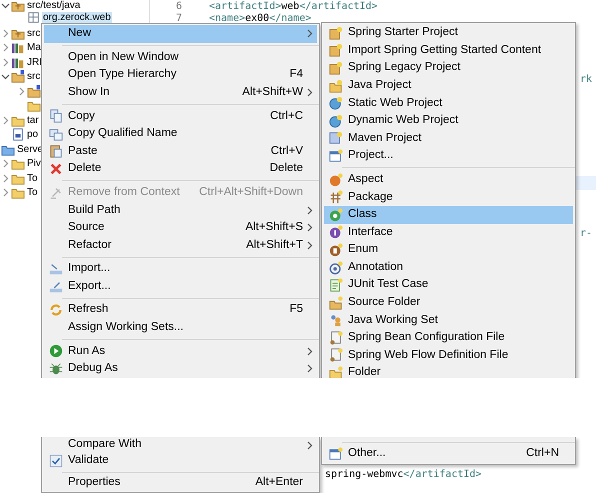 The width and height of the screenshot is (596, 493). Describe the element at coordinates (178, 18) in the screenshot. I see `line-number: 7` at that location.